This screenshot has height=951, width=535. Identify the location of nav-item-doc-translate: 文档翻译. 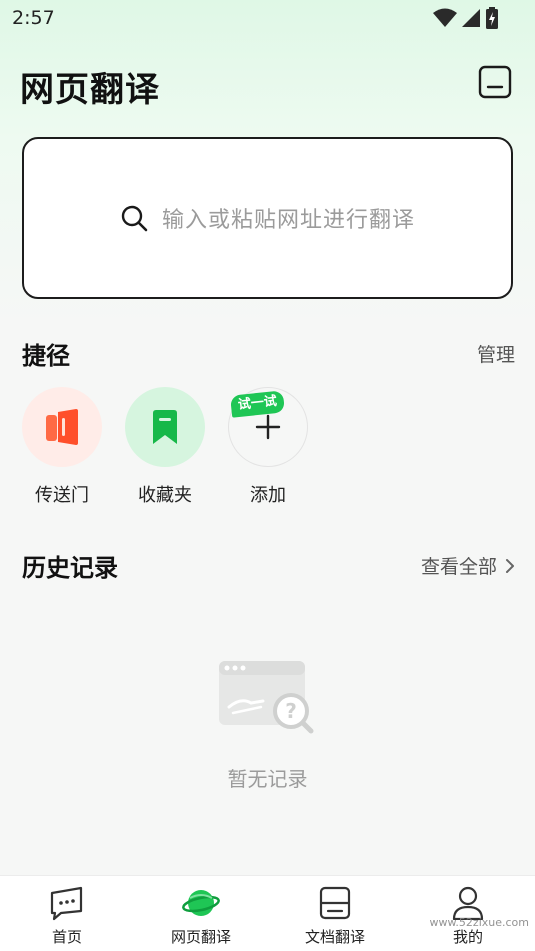
(335, 916).